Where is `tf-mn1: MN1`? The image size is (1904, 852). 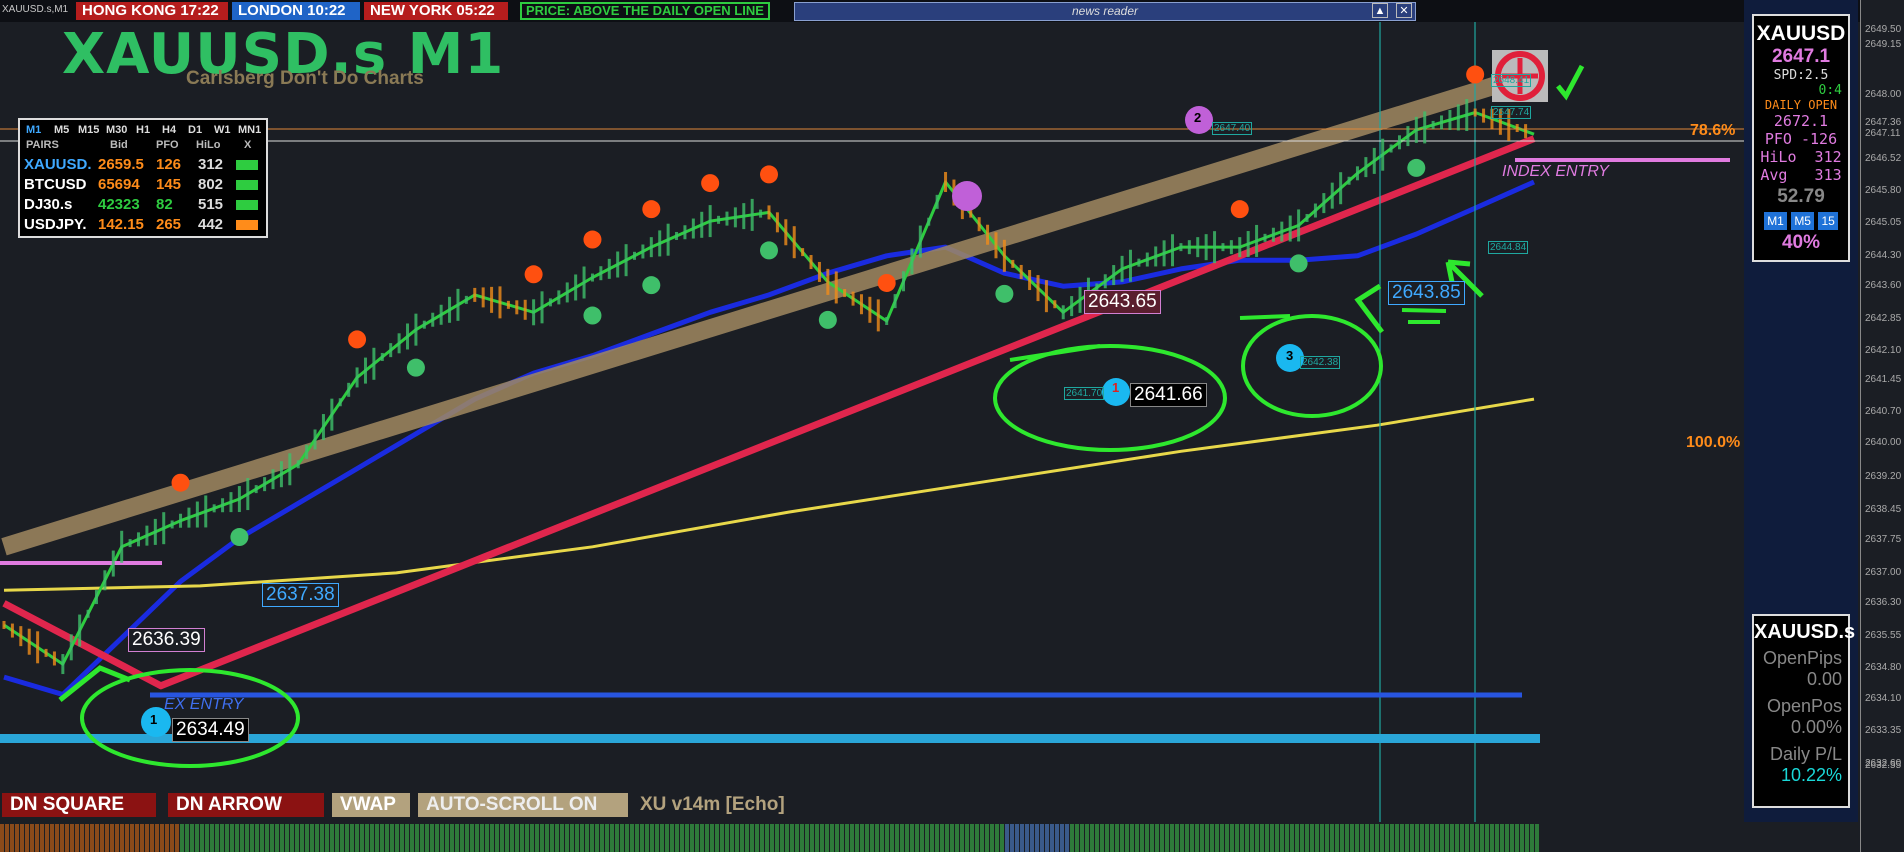 tf-mn1: MN1 is located at coordinates (249, 130).